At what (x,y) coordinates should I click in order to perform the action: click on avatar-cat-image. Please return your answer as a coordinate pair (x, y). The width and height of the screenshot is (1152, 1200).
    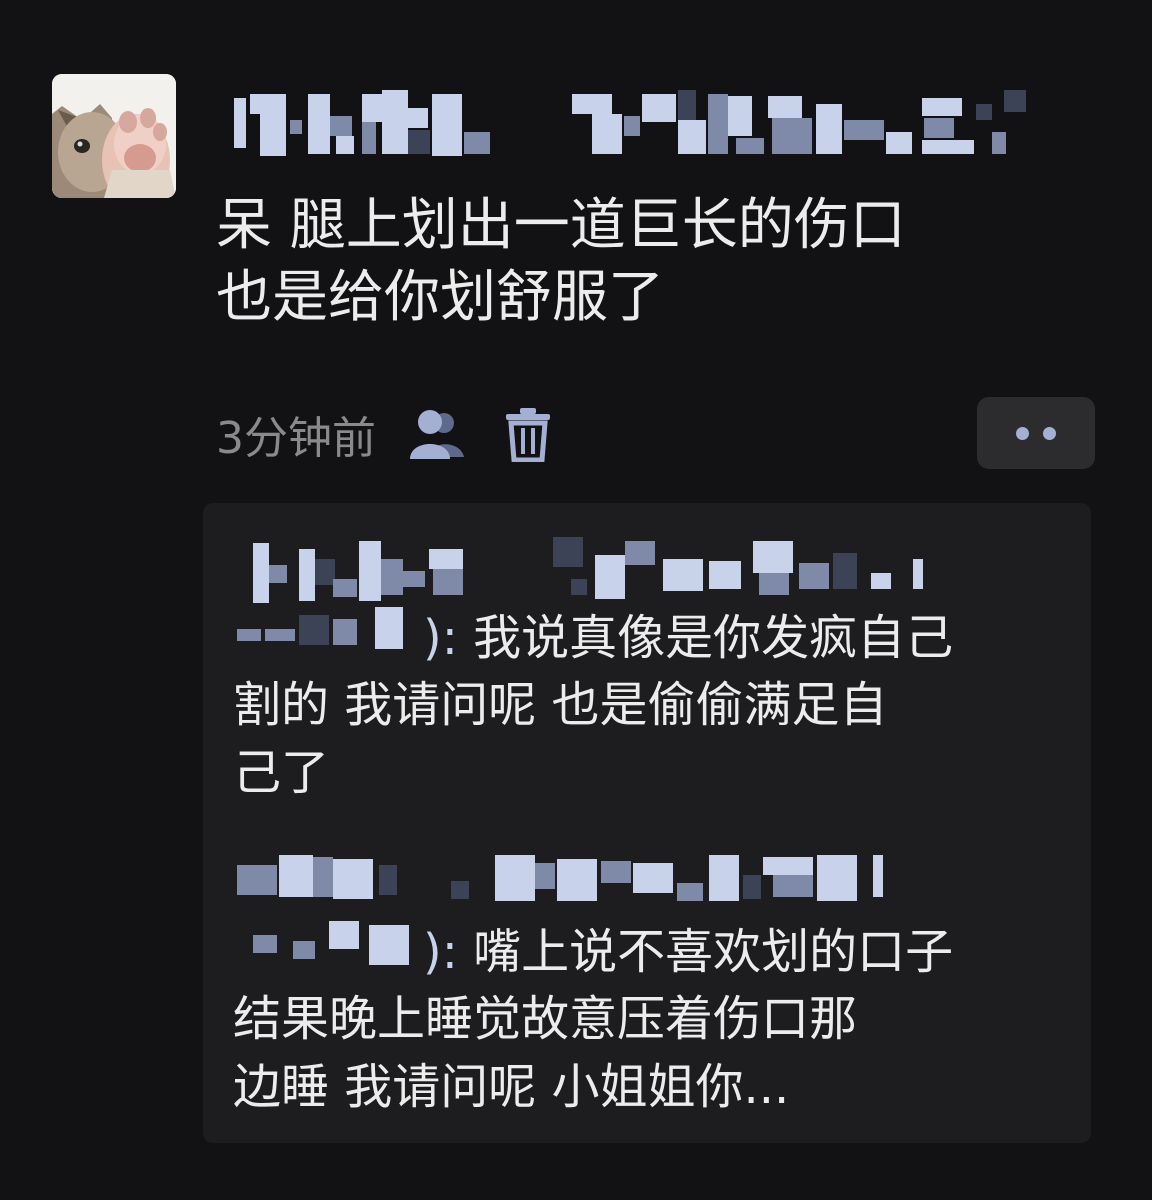
    Looking at the image, I should click on (114, 136).